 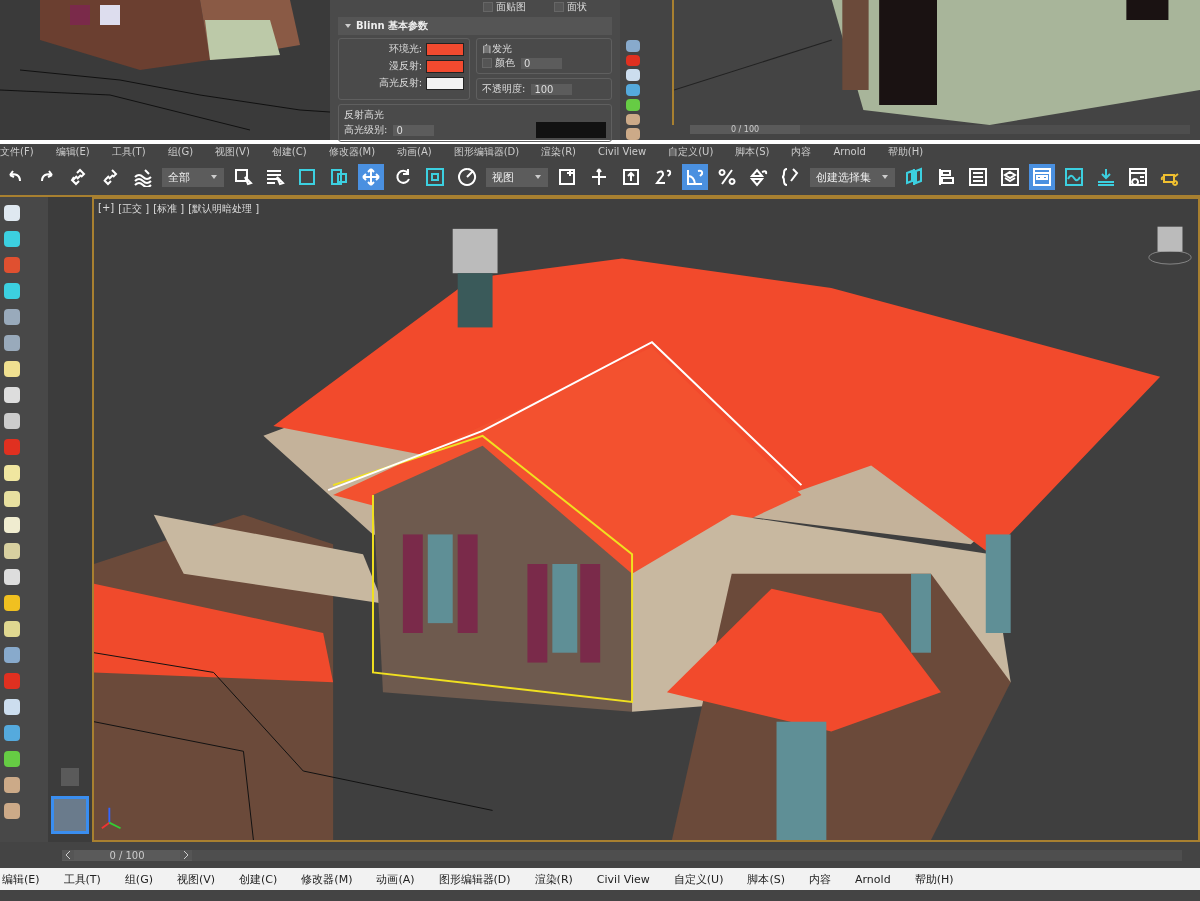 I want to click on viewport-label: [默认明暗处理 ], so click(x=224, y=209).